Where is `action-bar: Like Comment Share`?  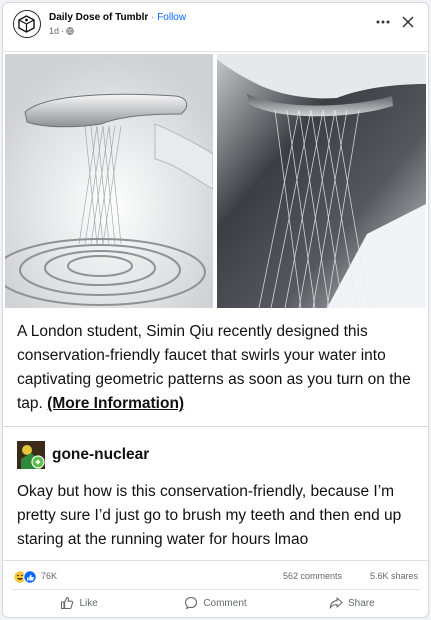
action-bar: Like Comment Share is located at coordinates (215, 602).